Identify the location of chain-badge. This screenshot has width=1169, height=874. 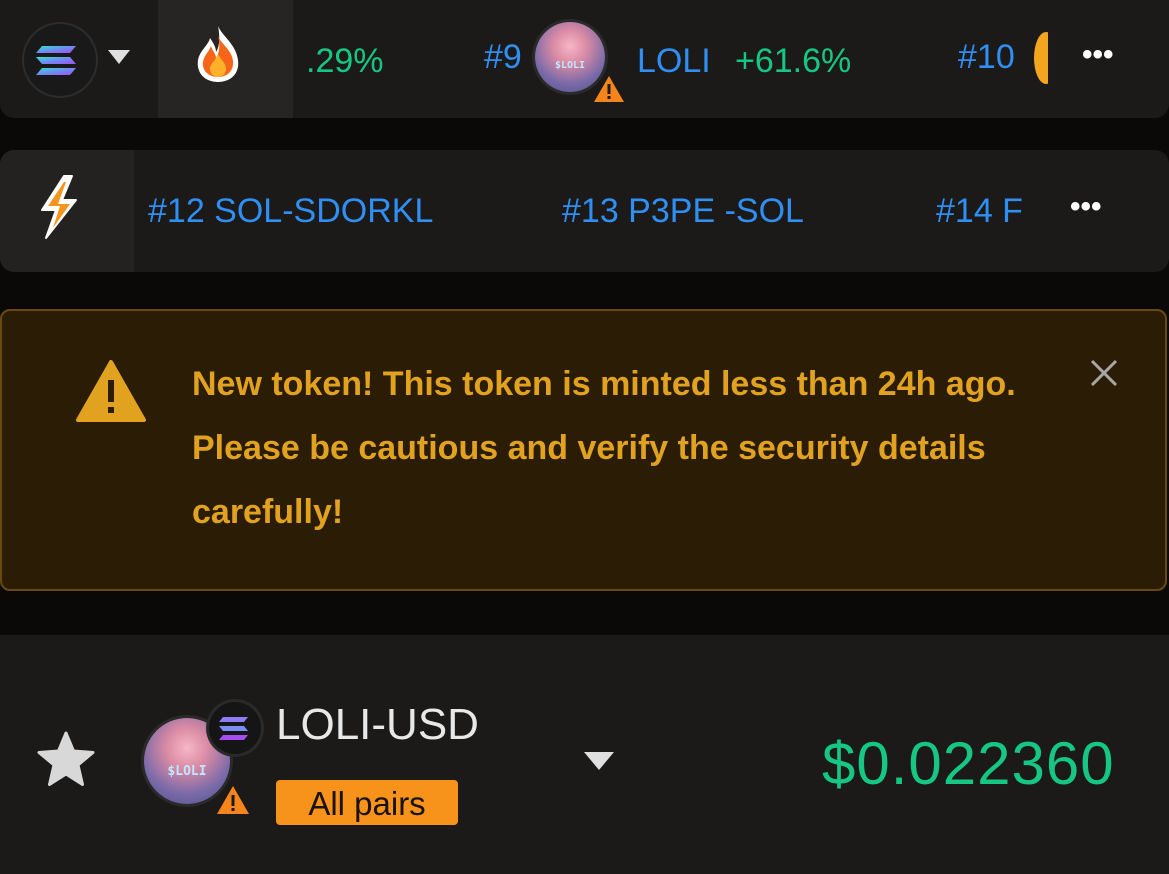
(235, 728).